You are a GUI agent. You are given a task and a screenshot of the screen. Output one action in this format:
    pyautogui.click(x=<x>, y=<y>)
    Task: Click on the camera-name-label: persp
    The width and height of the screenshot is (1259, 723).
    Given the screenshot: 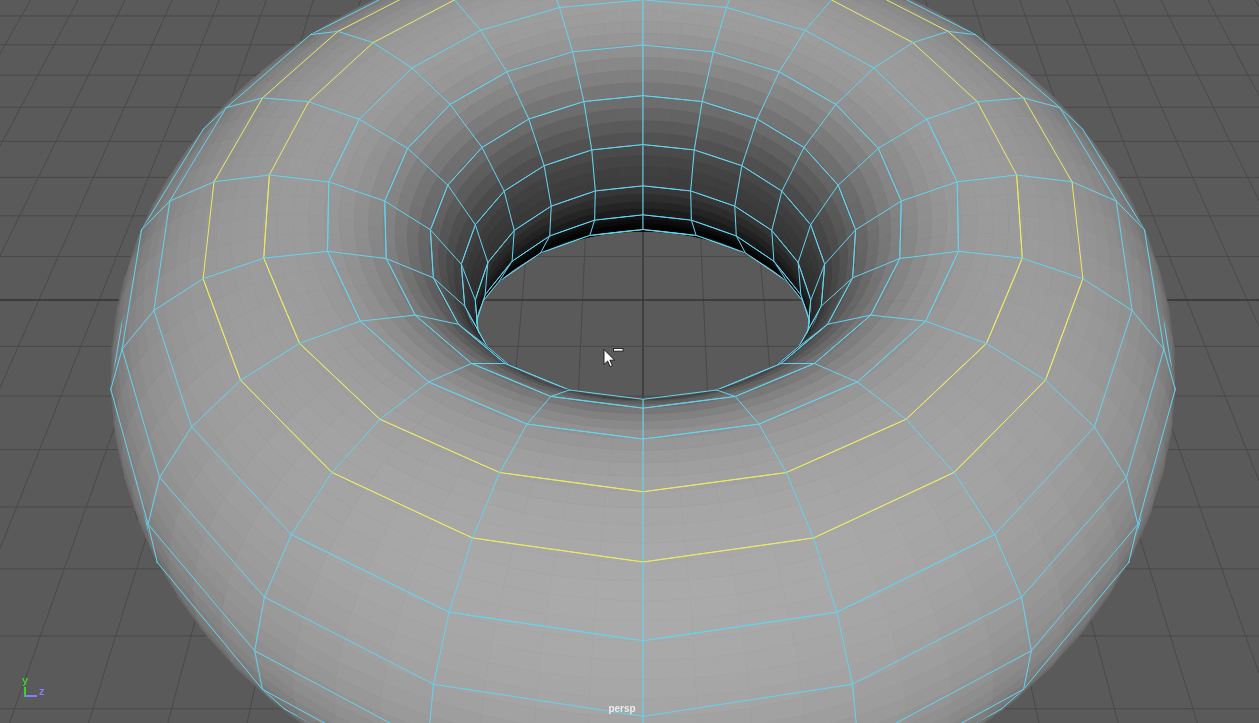 What is the action you would take?
    pyautogui.click(x=622, y=709)
    